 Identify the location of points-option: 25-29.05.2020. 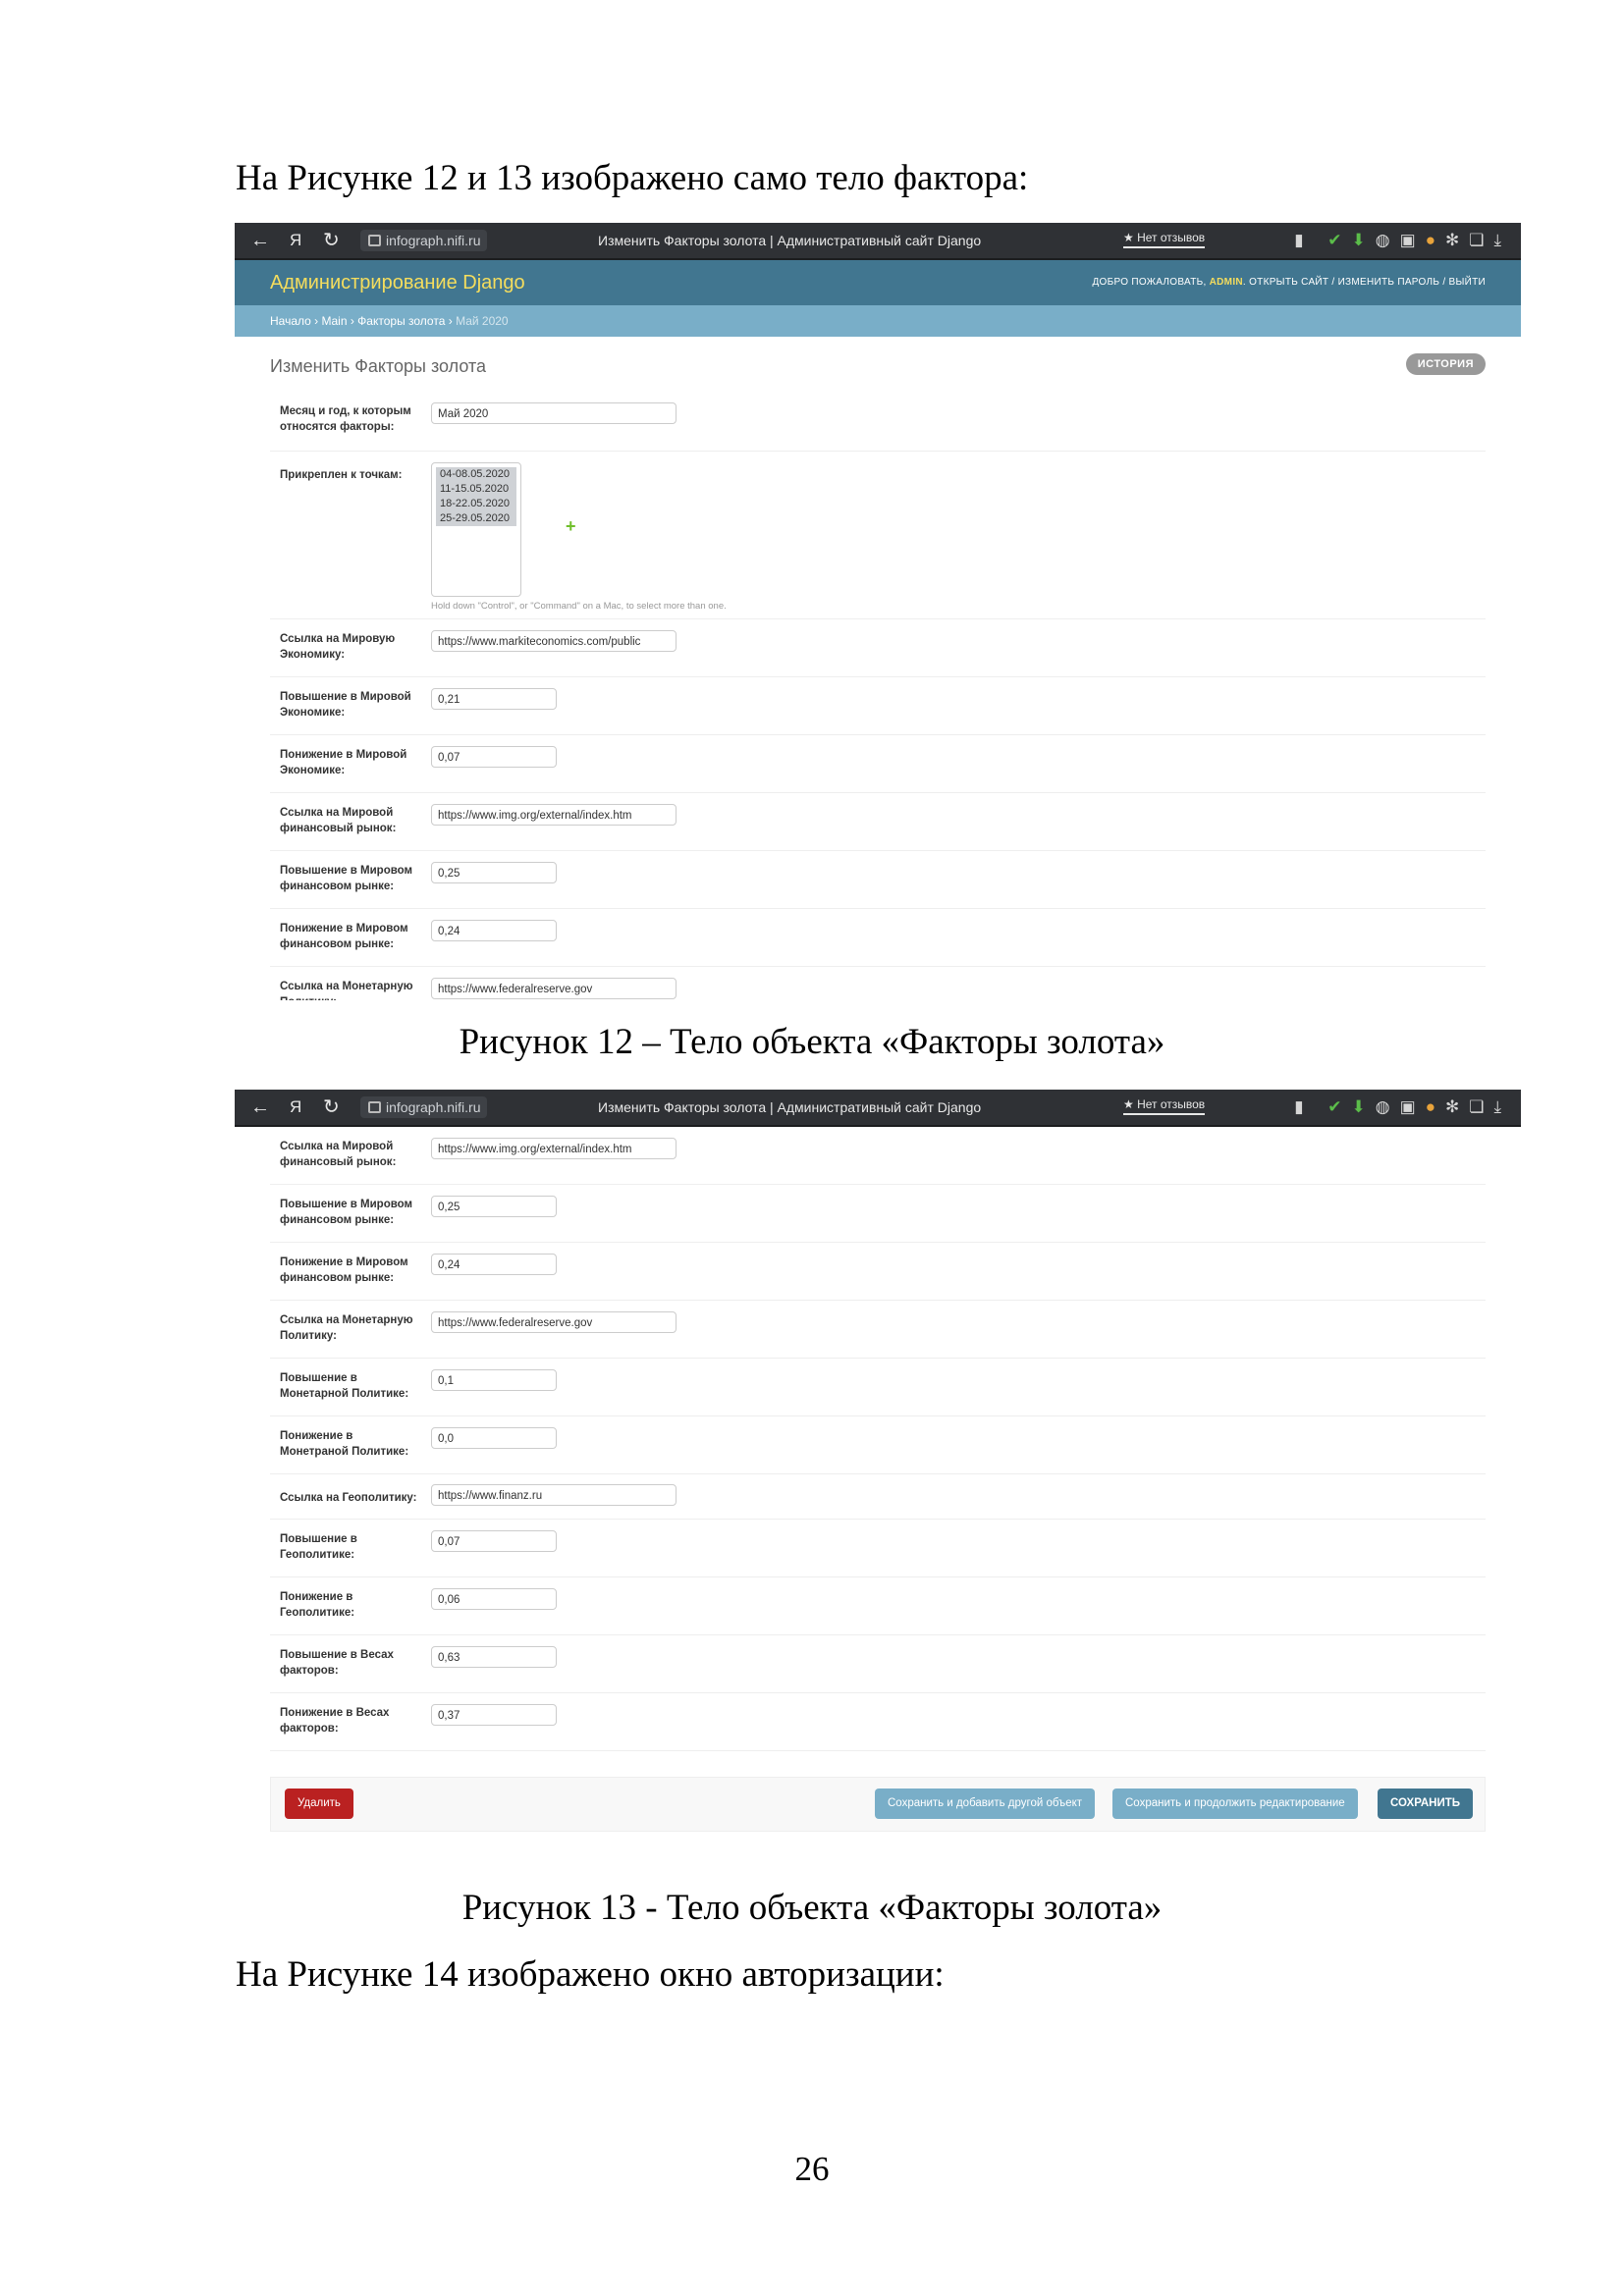
(476, 518).